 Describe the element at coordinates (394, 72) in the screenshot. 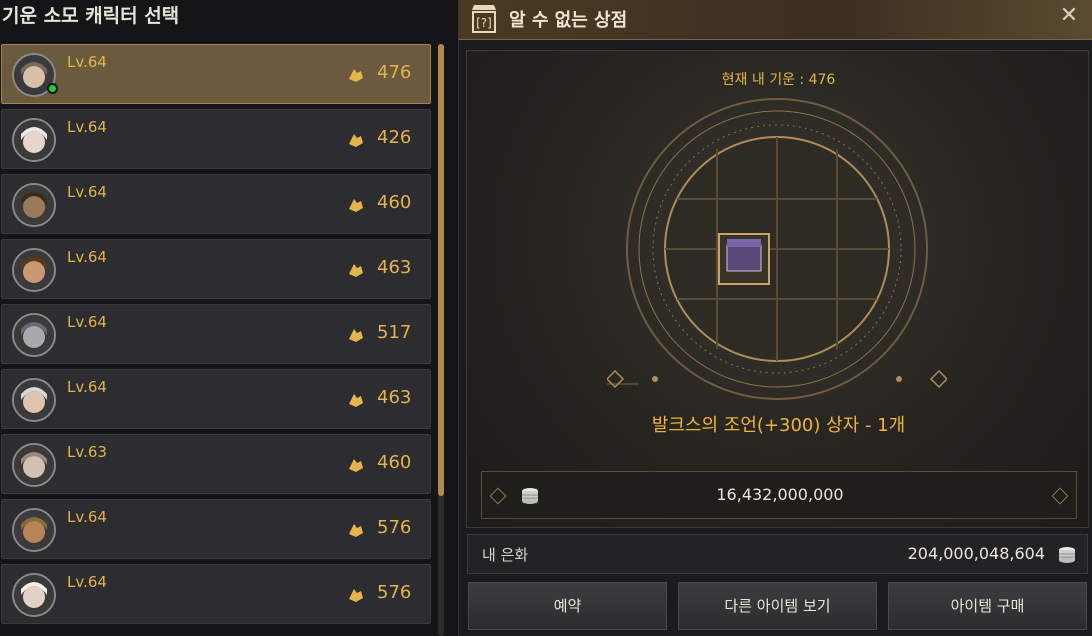

I see `character-energy: 476` at that location.